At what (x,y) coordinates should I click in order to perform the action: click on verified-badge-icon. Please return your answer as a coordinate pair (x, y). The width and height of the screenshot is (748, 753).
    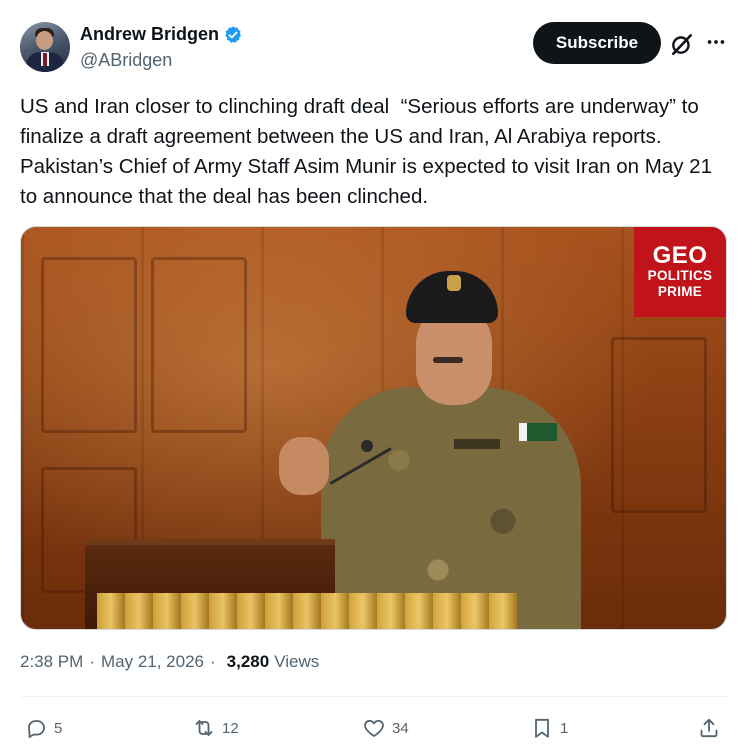
    Looking at the image, I should click on (233, 34).